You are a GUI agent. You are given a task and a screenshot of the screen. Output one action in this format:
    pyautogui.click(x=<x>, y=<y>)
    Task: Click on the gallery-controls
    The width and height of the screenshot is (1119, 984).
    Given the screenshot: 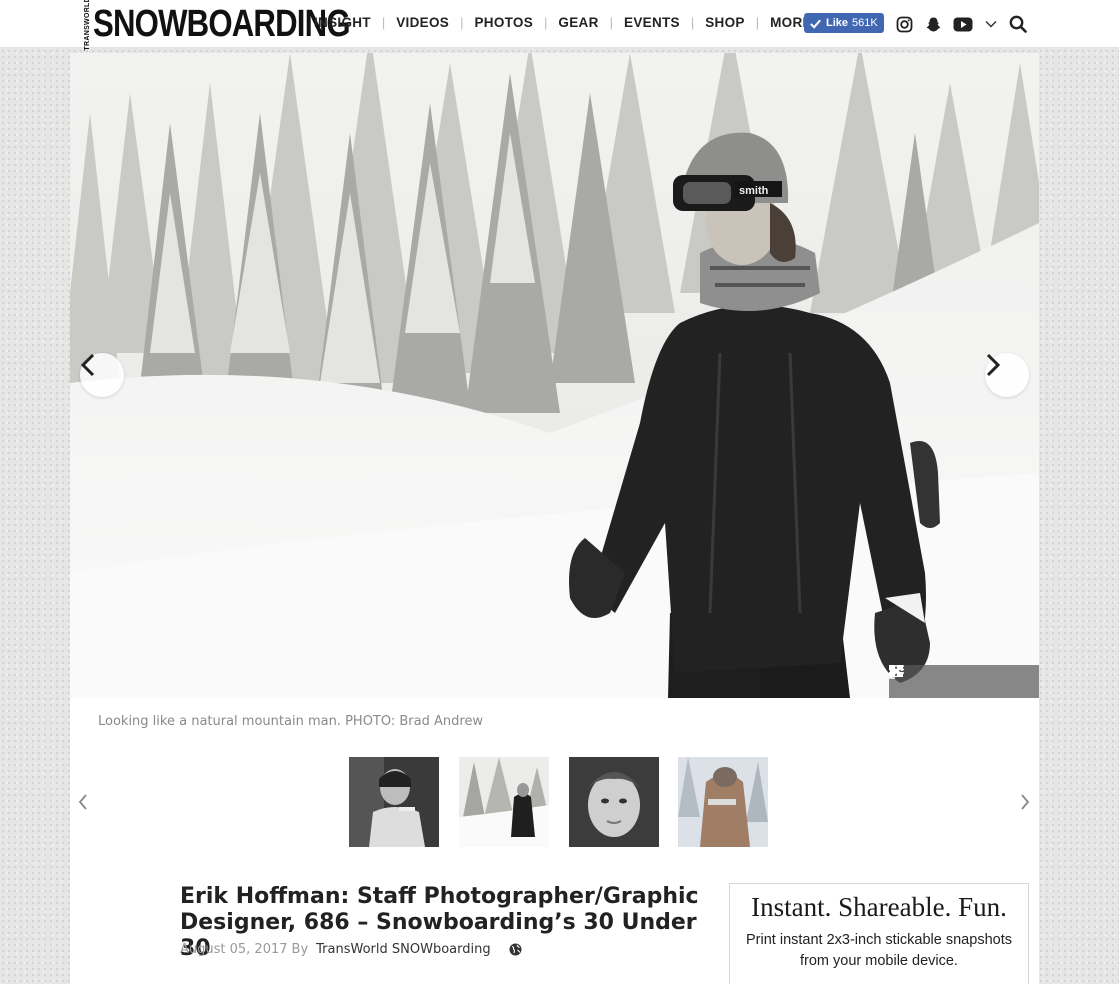 What is the action you would take?
    pyautogui.click(x=964, y=681)
    